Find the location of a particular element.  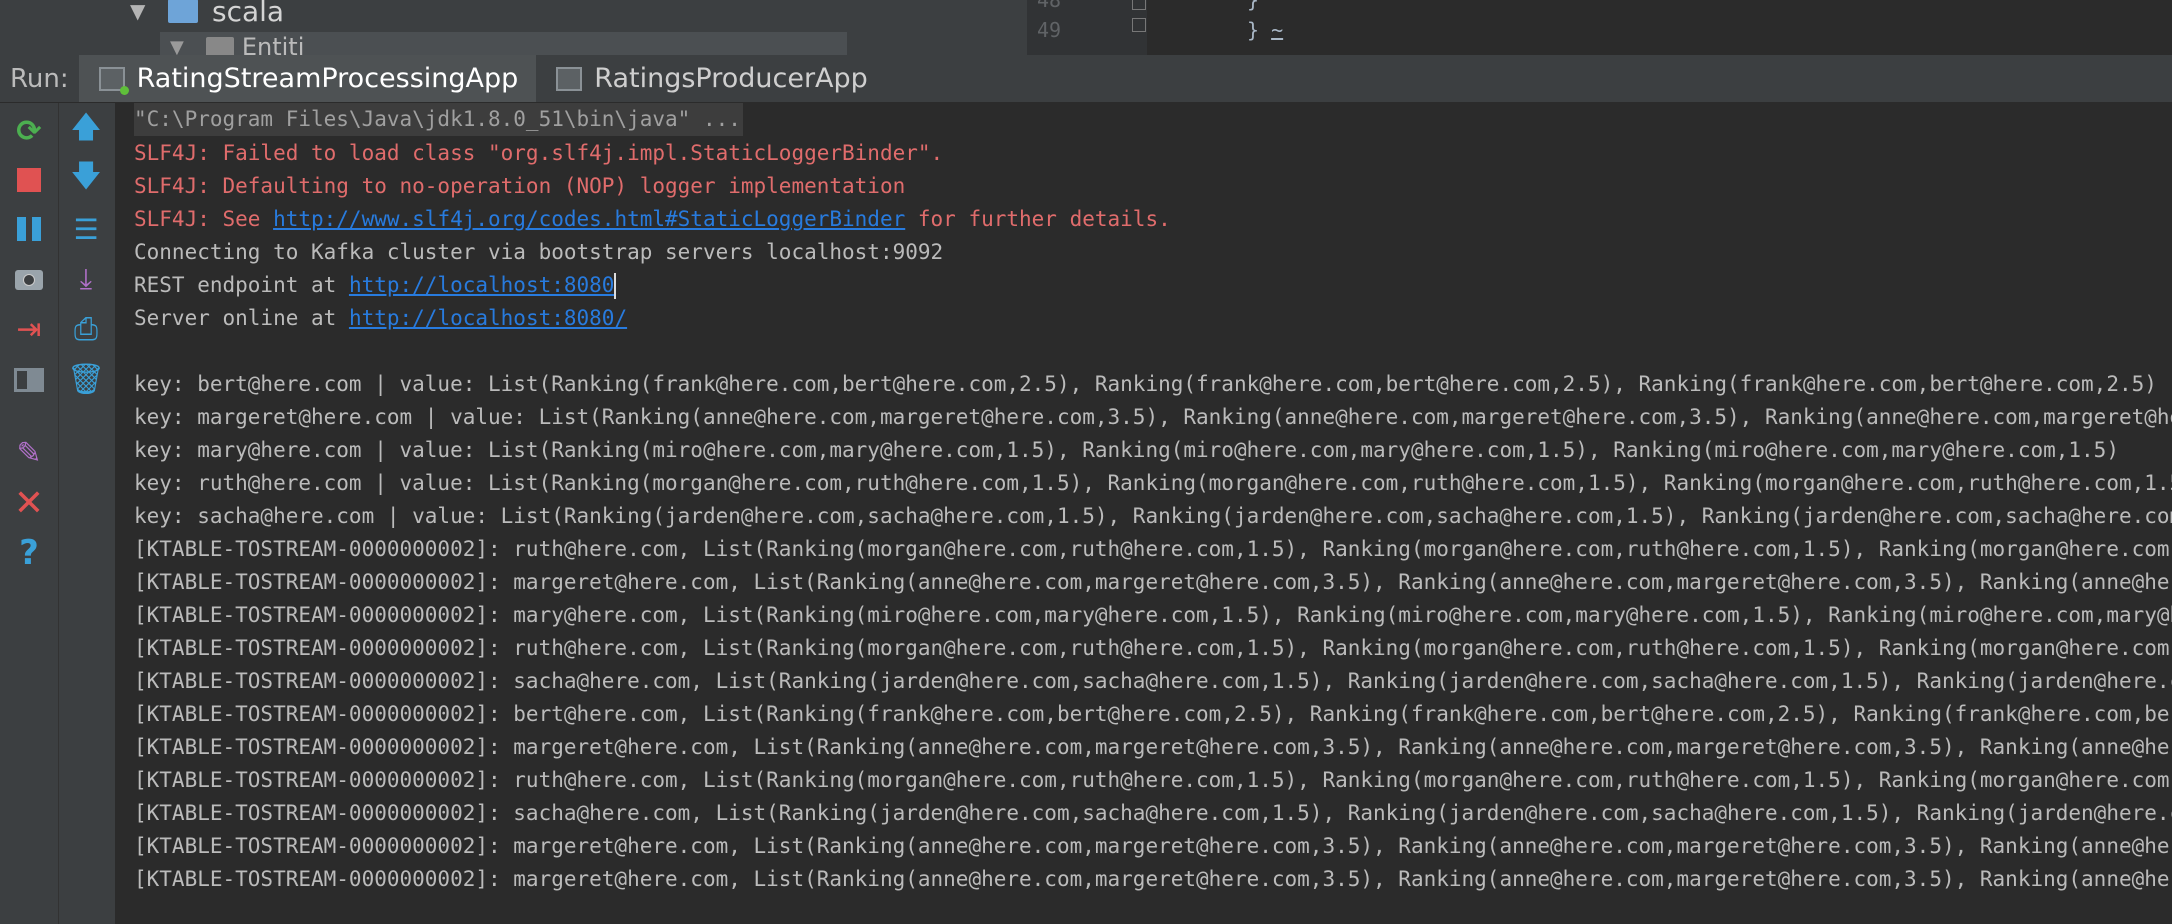

tab-label: RatingsProducerApp is located at coordinates (731, 78).